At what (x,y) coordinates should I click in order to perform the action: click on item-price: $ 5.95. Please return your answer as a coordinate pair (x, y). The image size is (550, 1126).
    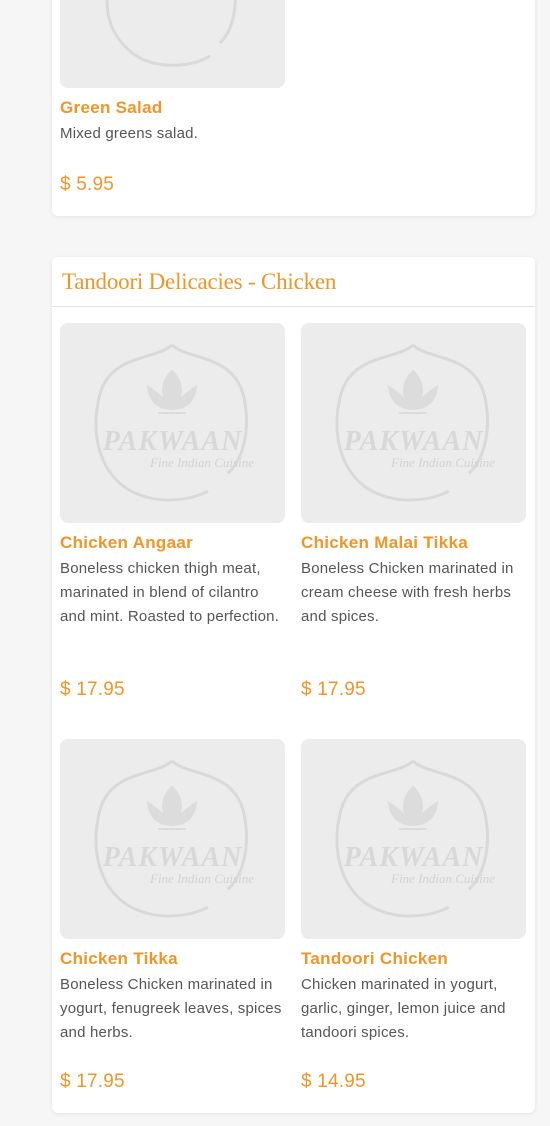
    Looking at the image, I should click on (87, 184).